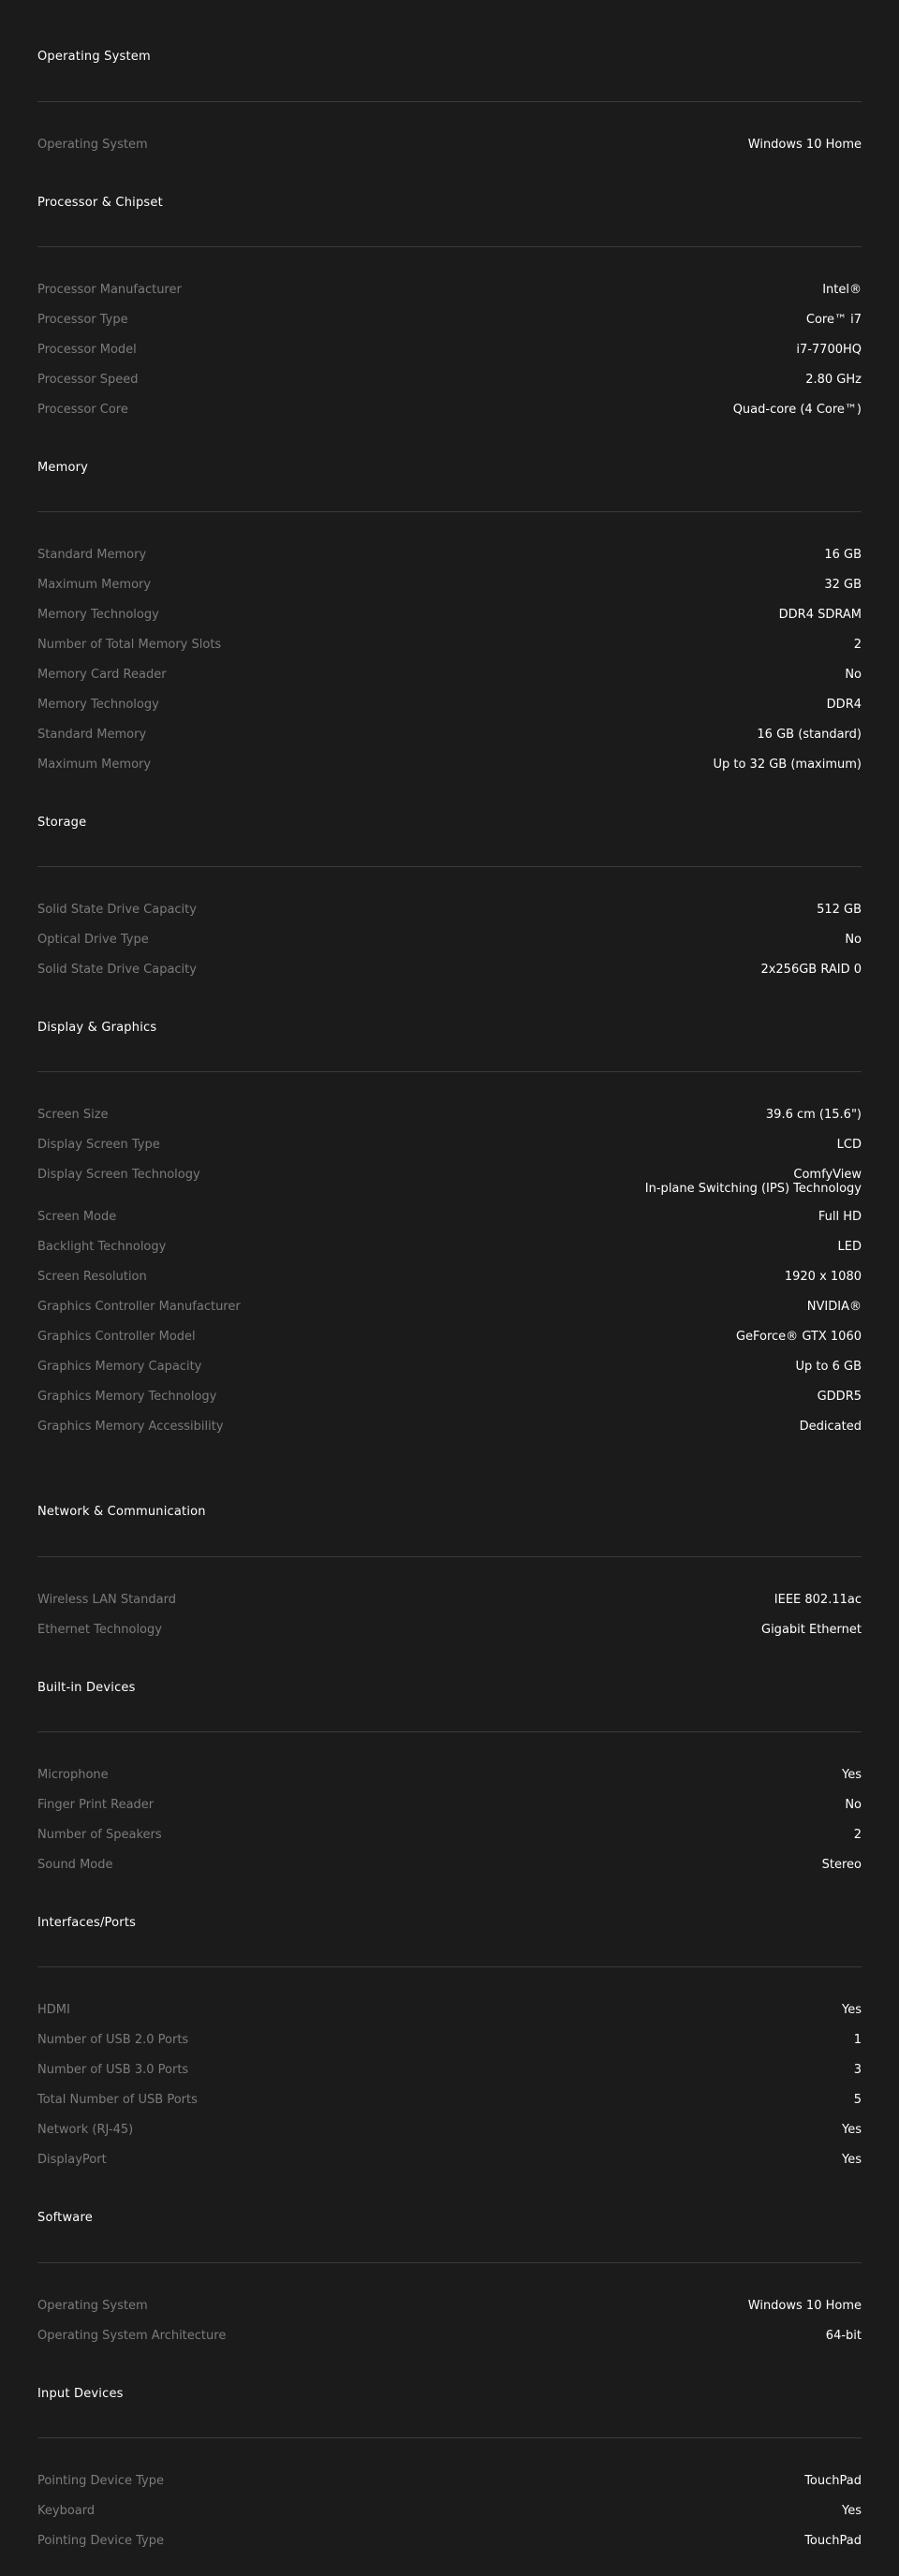 Image resolution: width=899 pixels, height=2576 pixels. I want to click on spec-label: Keyboard, so click(66, 2511).